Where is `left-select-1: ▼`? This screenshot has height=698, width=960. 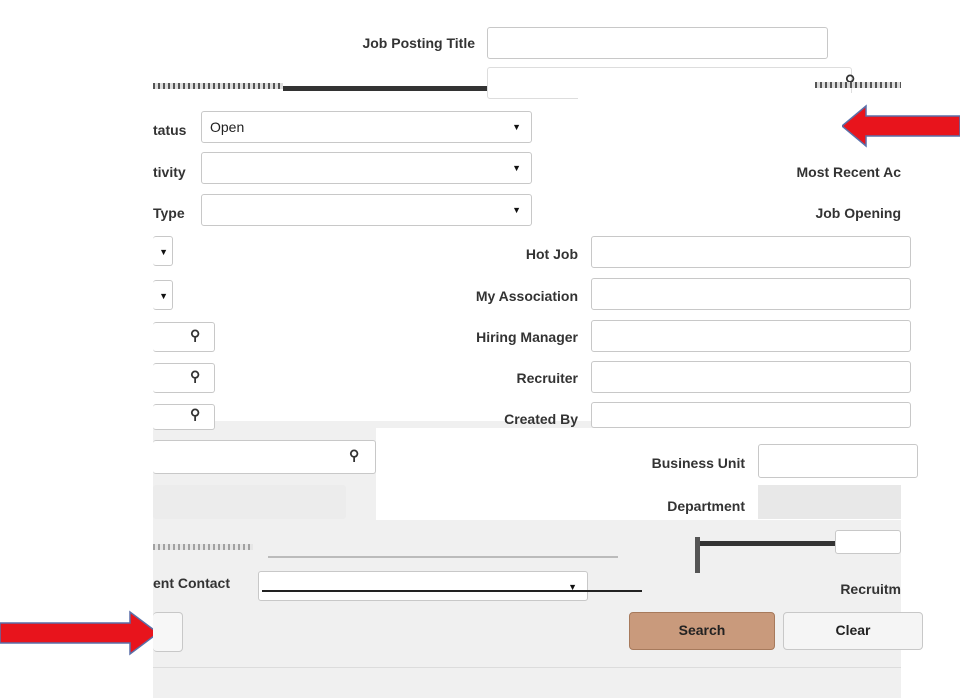
left-select-1: ▼ is located at coordinates (163, 251).